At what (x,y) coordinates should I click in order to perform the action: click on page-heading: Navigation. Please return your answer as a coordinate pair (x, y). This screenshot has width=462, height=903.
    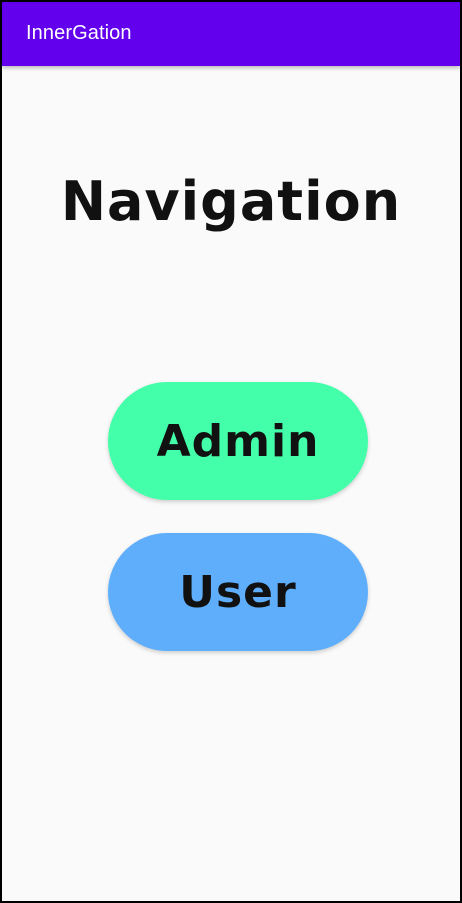
    Looking at the image, I should click on (231, 201).